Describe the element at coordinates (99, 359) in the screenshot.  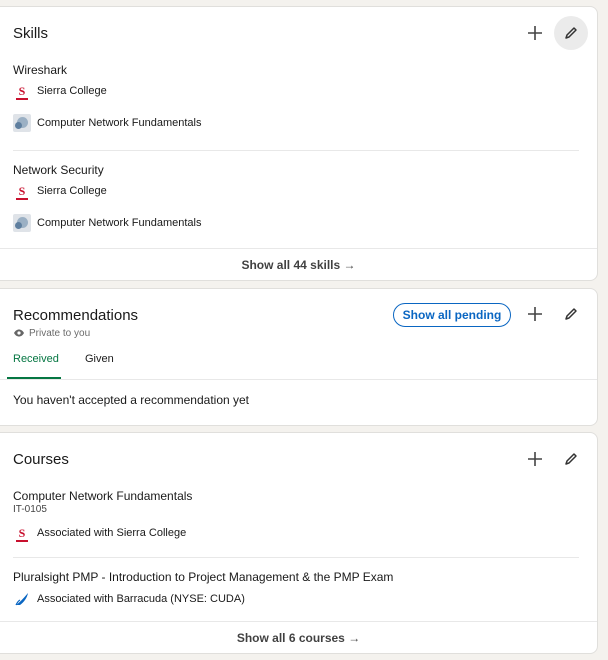
I see `tab-given: Given` at that location.